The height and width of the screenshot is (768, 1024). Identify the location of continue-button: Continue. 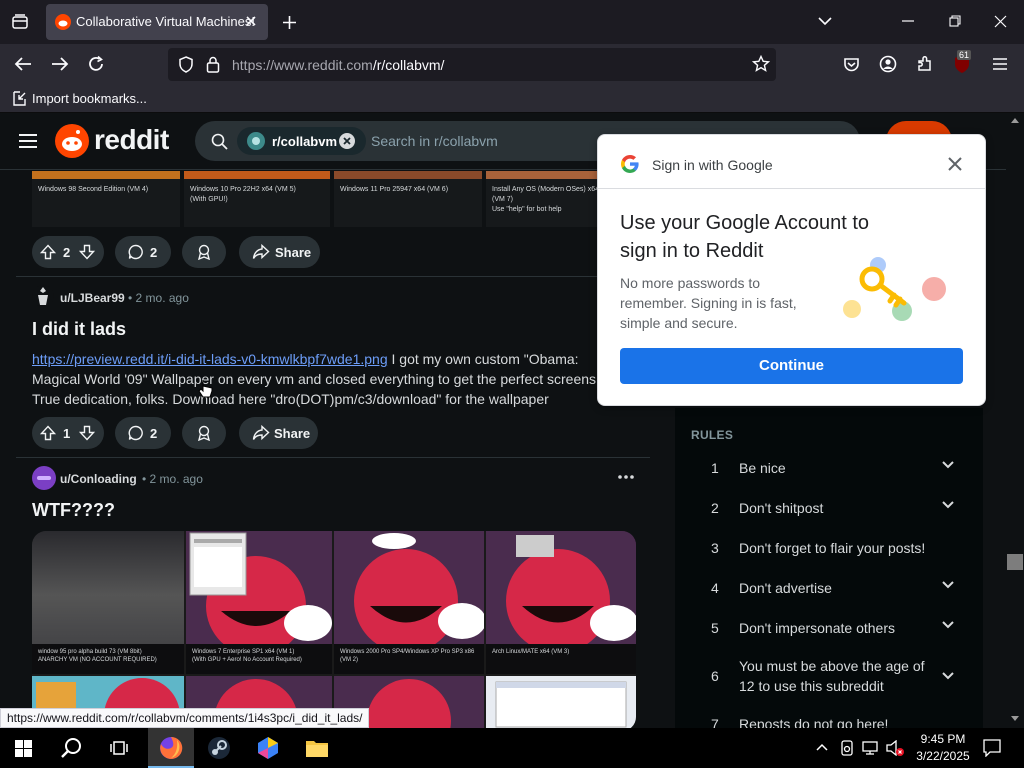
(791, 366).